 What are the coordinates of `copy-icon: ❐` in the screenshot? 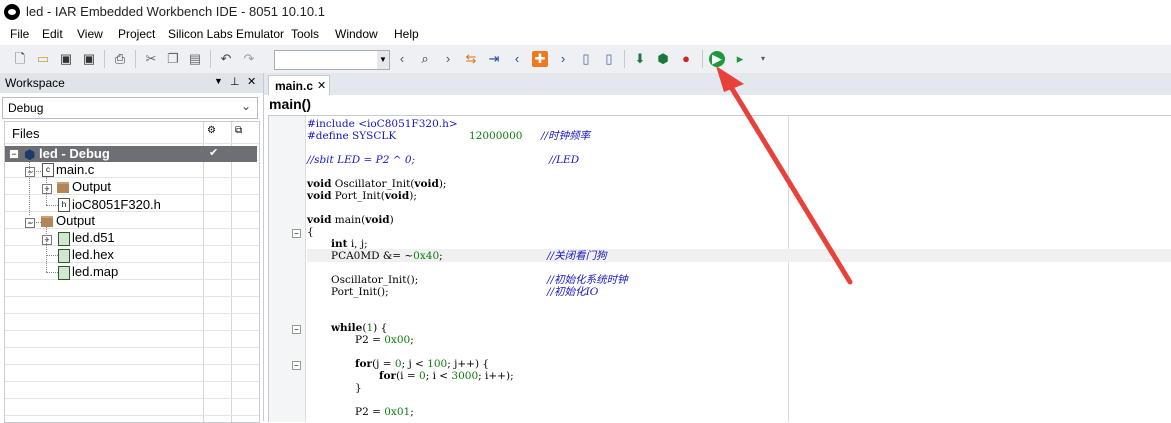 It's located at (173, 59).